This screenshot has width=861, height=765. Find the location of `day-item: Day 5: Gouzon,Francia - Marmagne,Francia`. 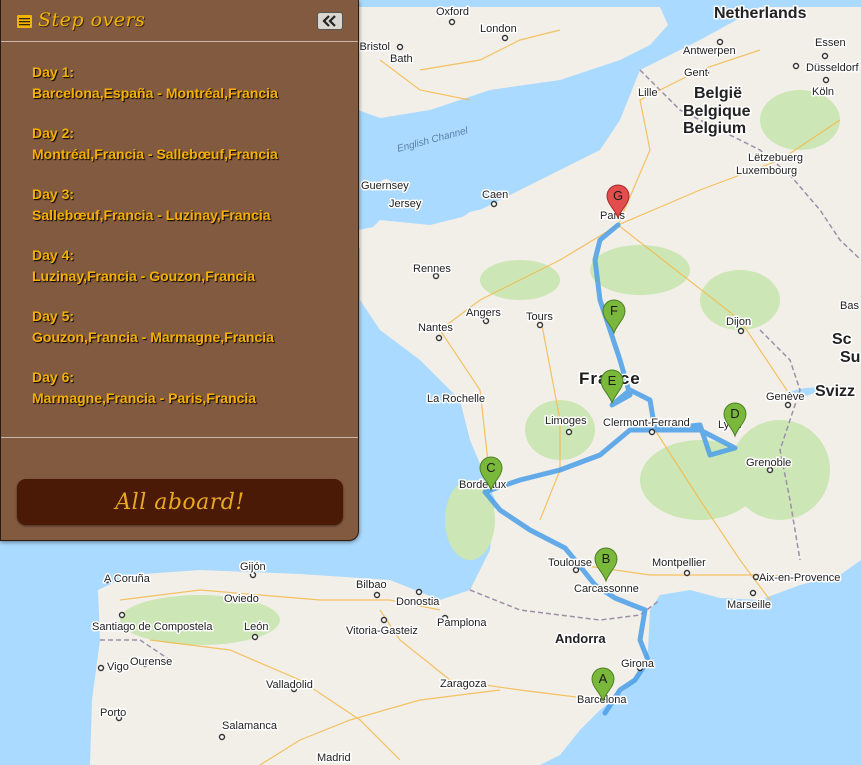

day-item: Day 5: Gouzon,Francia - Marmagne,Francia is located at coordinates (187, 336).